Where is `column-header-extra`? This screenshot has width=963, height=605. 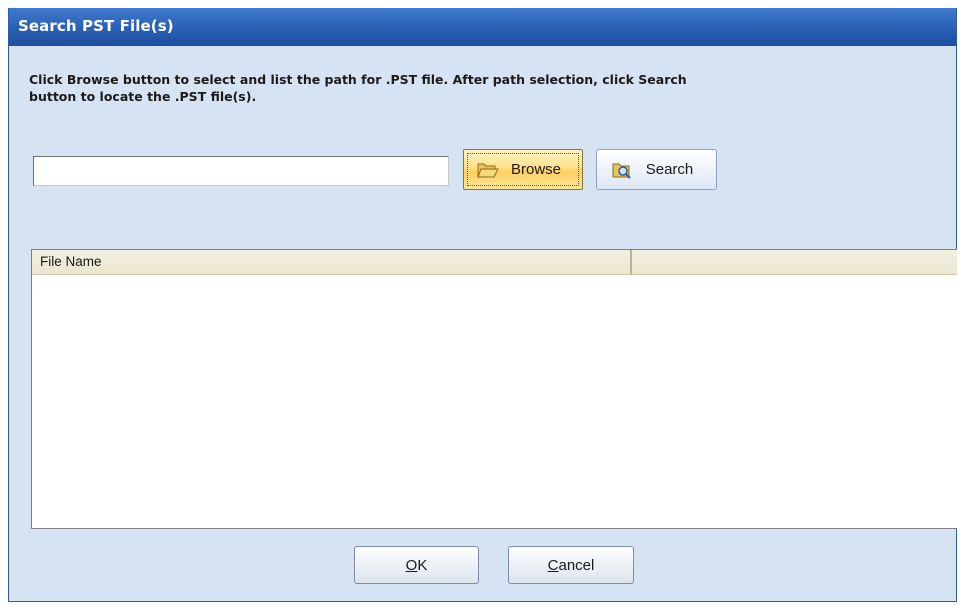 column-header-extra is located at coordinates (795, 262).